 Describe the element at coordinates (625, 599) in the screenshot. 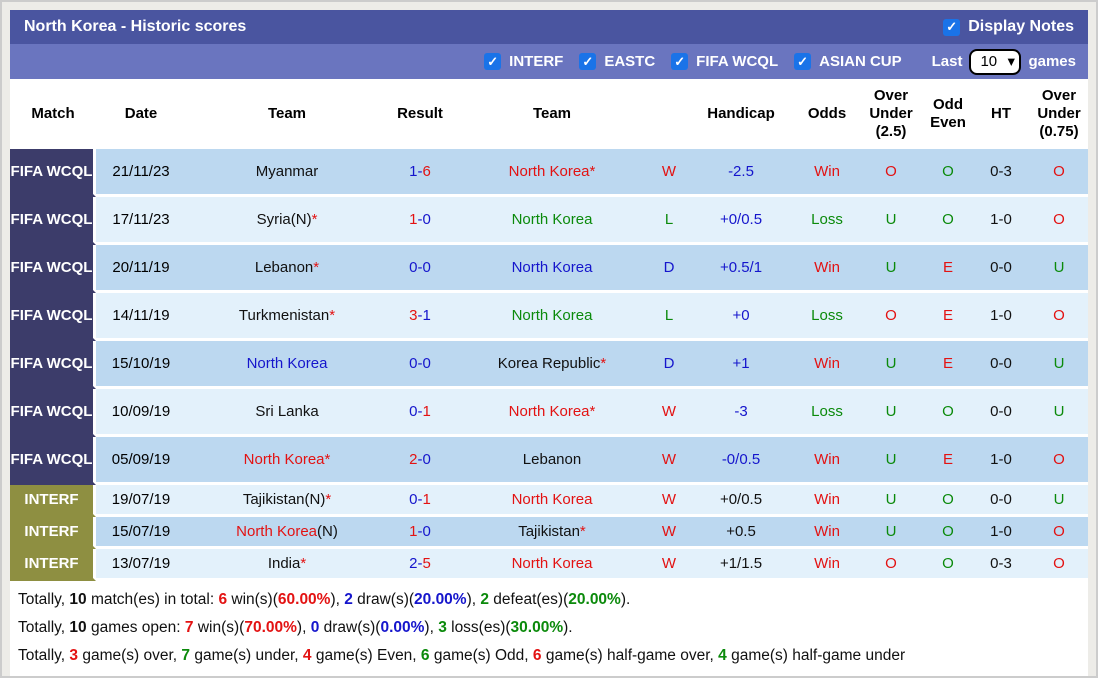

I see `text-segment: ).` at that location.